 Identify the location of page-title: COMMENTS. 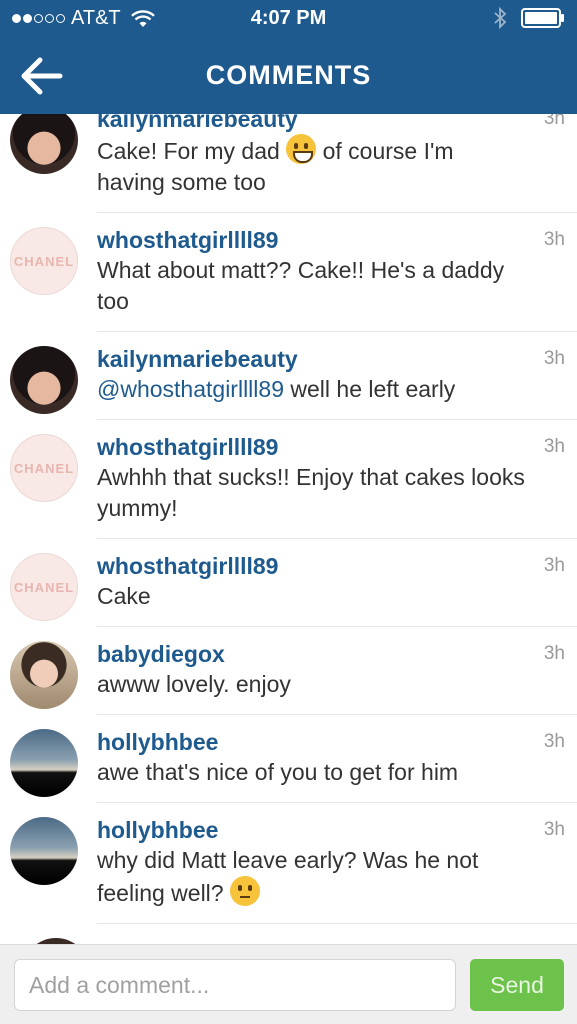
(288, 75).